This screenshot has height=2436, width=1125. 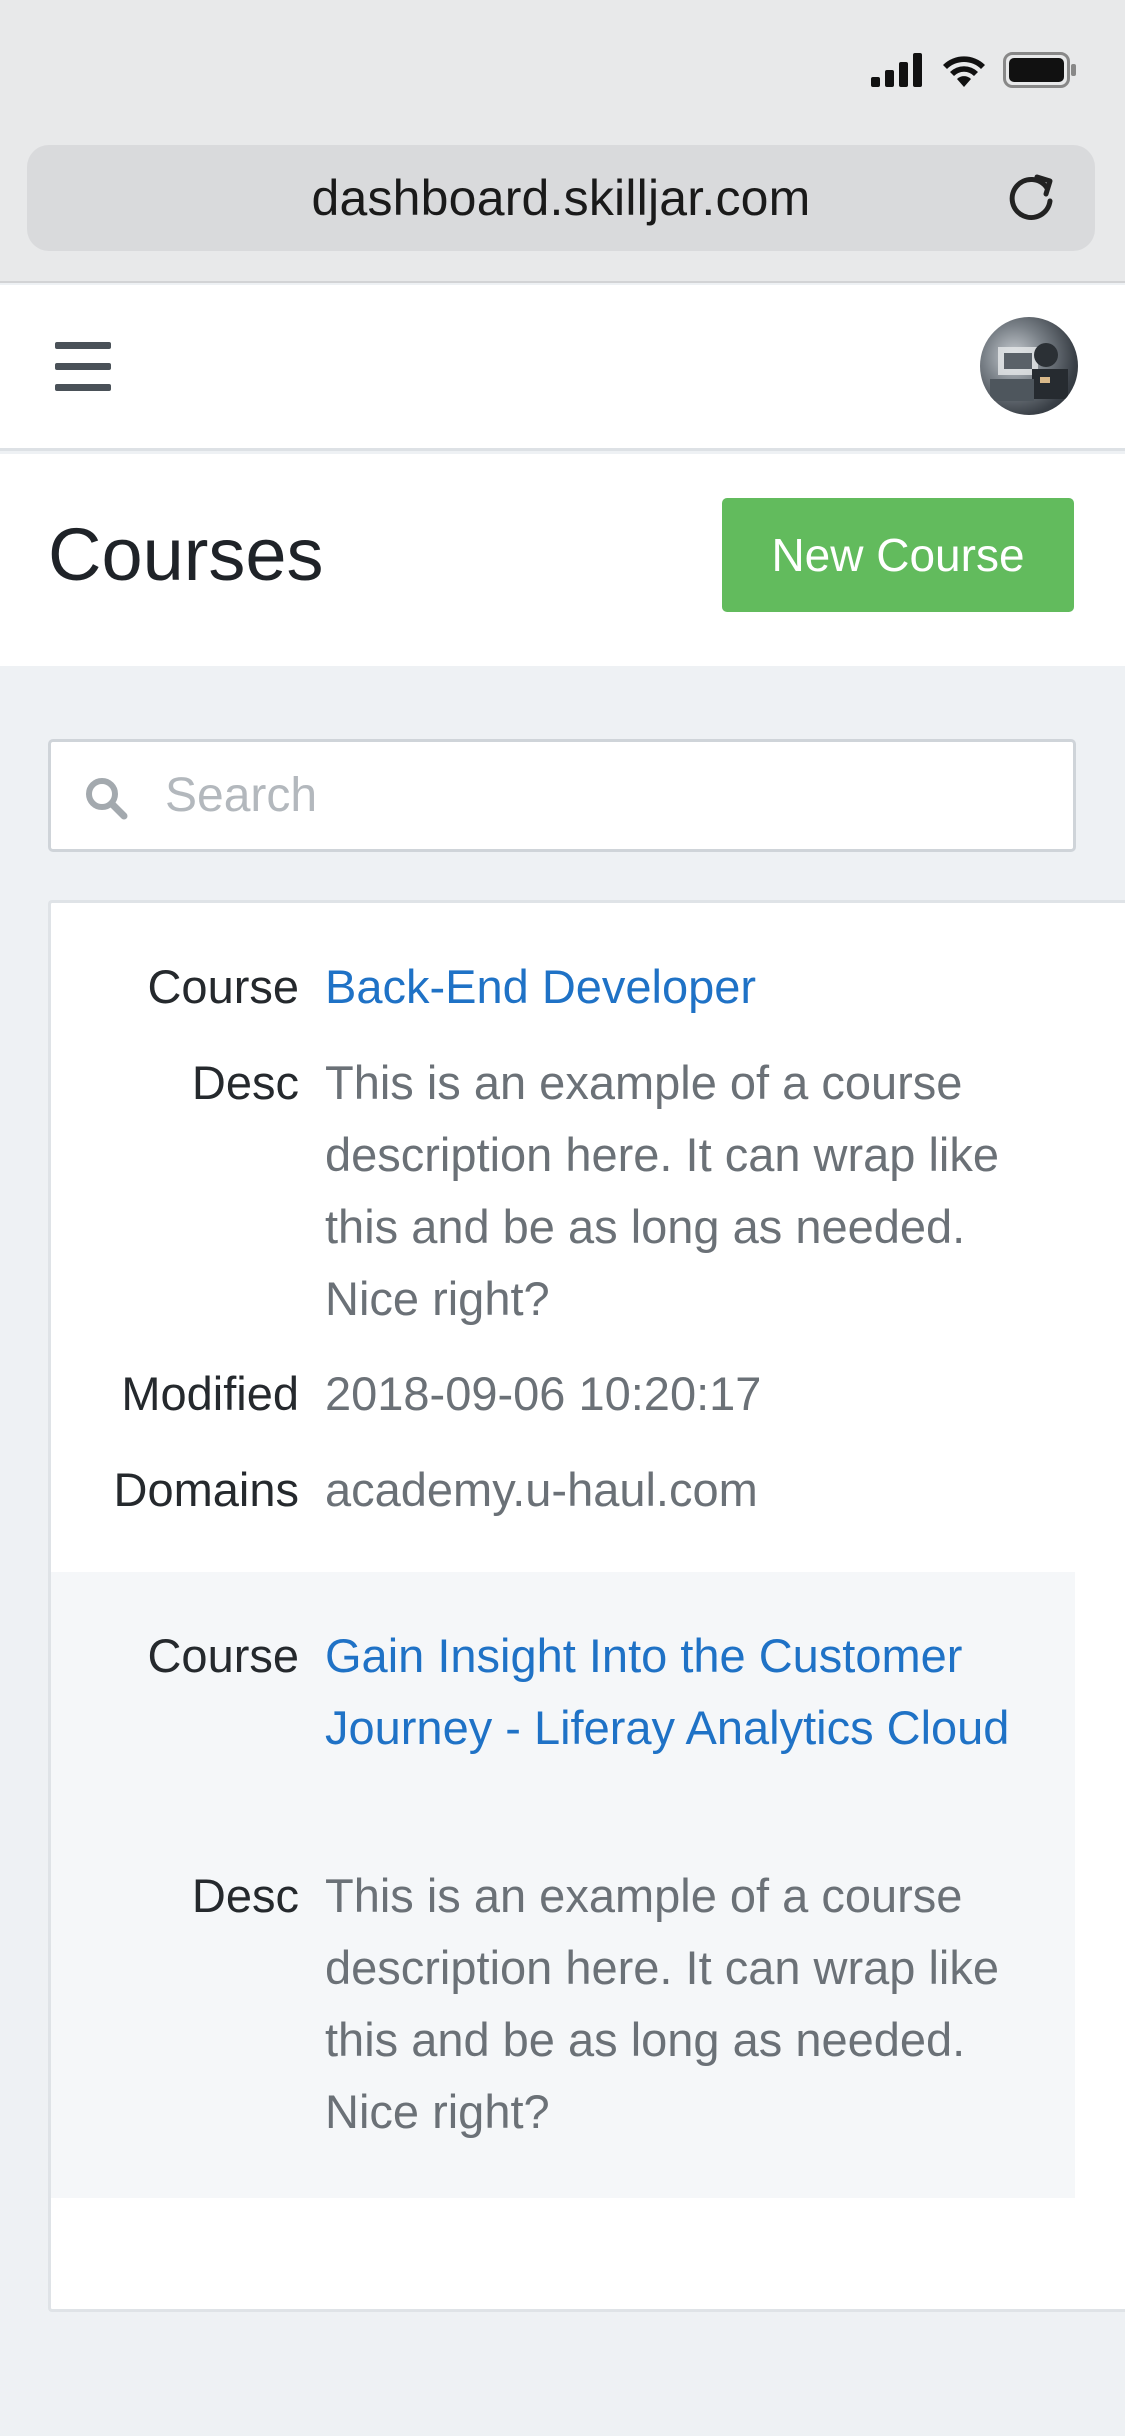 I want to click on modified-value: 2018-09-06 10:20:17, so click(x=543, y=1393).